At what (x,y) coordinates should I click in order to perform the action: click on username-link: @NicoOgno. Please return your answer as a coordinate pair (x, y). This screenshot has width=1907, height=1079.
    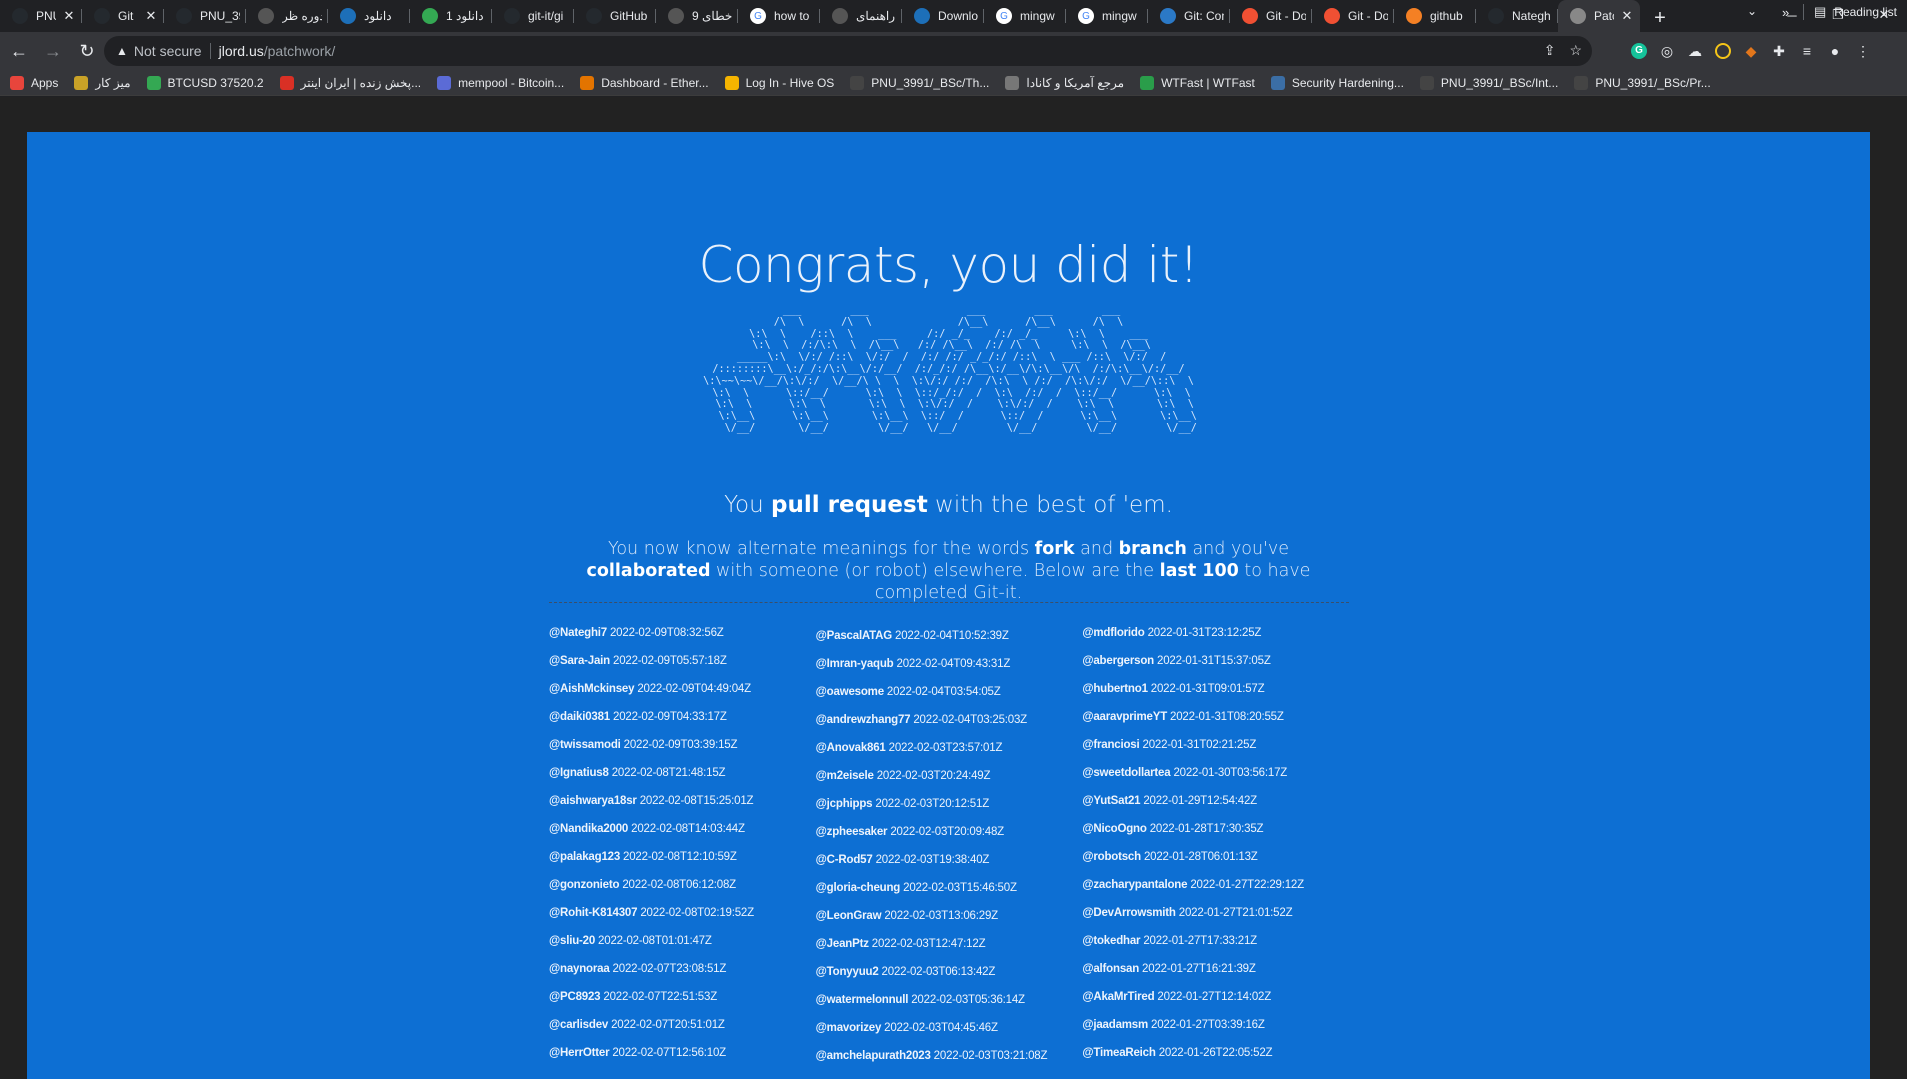
    Looking at the image, I should click on (1114, 829).